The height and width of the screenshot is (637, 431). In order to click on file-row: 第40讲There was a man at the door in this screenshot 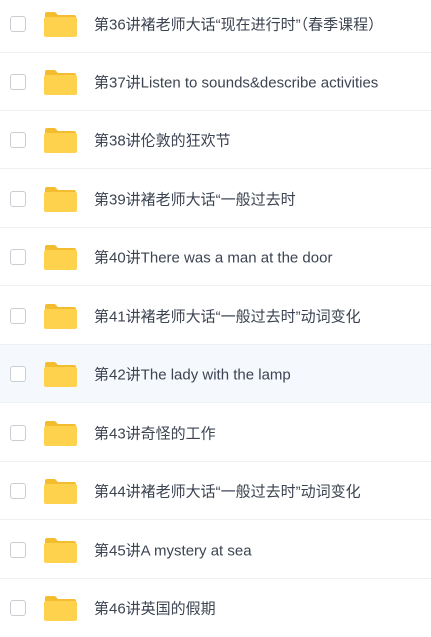, I will do `click(215, 257)`.